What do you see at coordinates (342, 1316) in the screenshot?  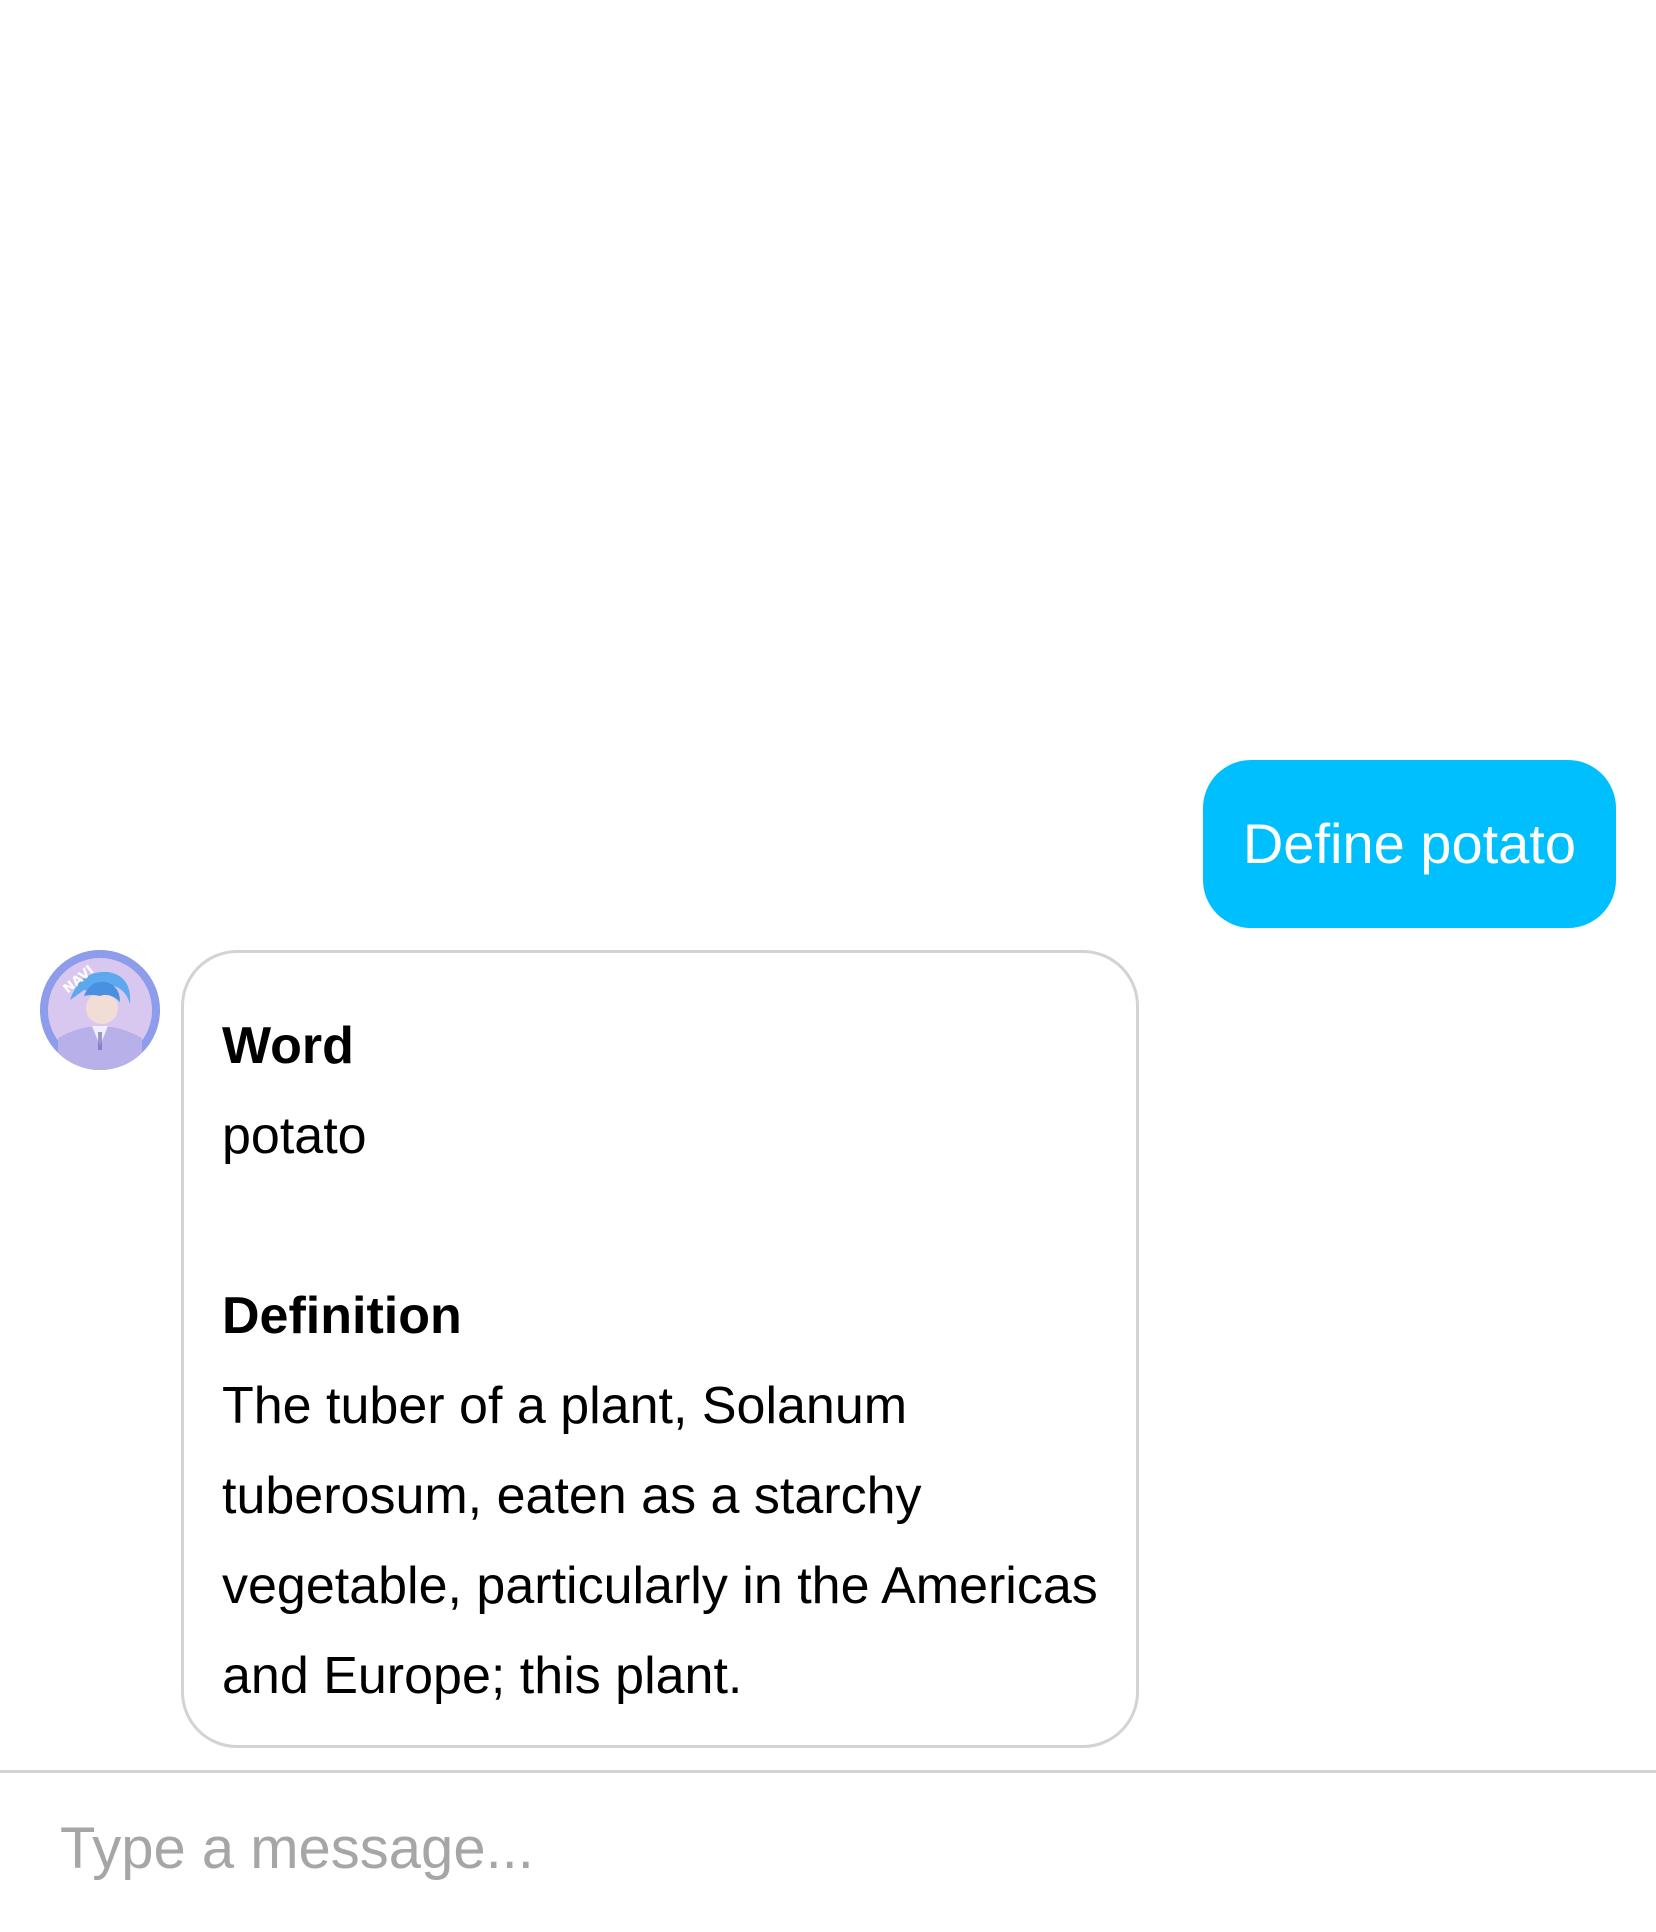 I see `definition-label: Definition` at bounding box center [342, 1316].